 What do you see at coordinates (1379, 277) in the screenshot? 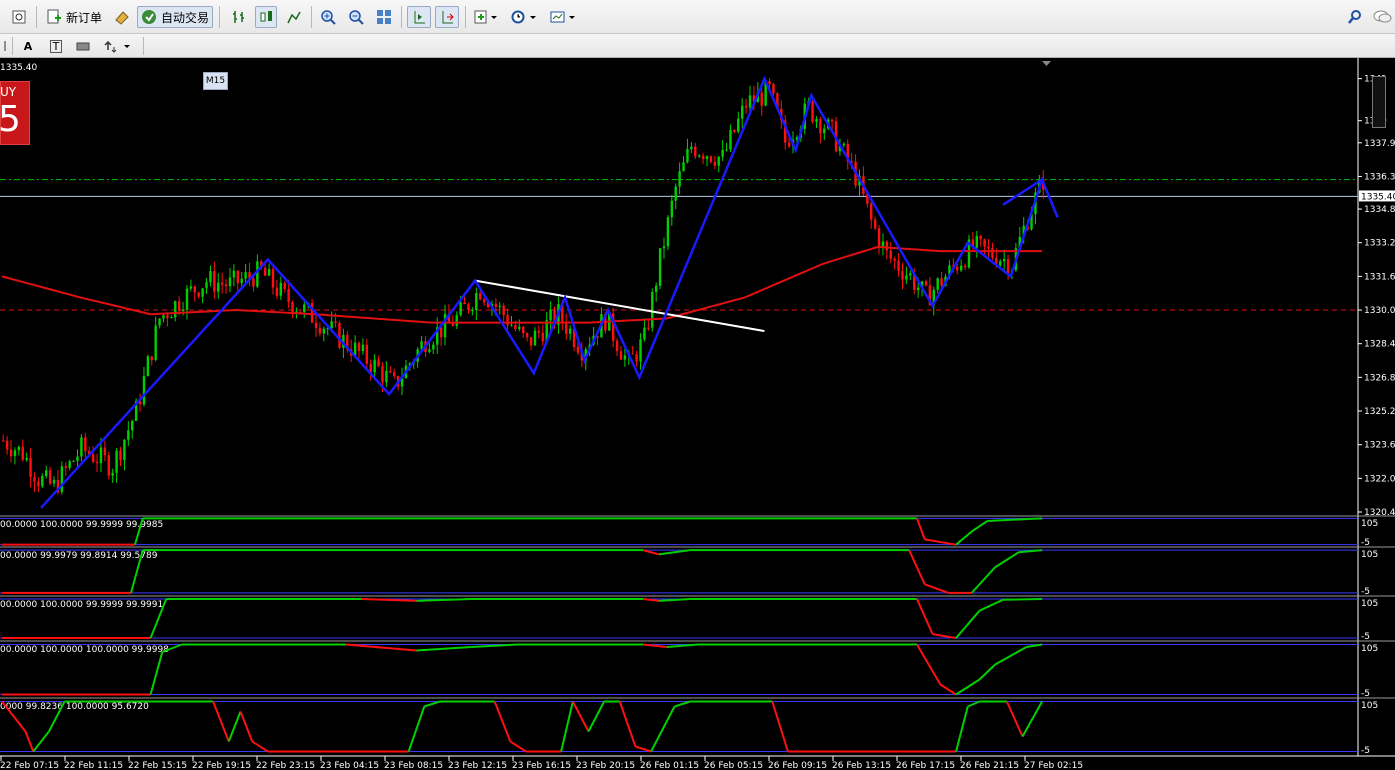
I see `price-tick-label: 1331.60` at bounding box center [1379, 277].